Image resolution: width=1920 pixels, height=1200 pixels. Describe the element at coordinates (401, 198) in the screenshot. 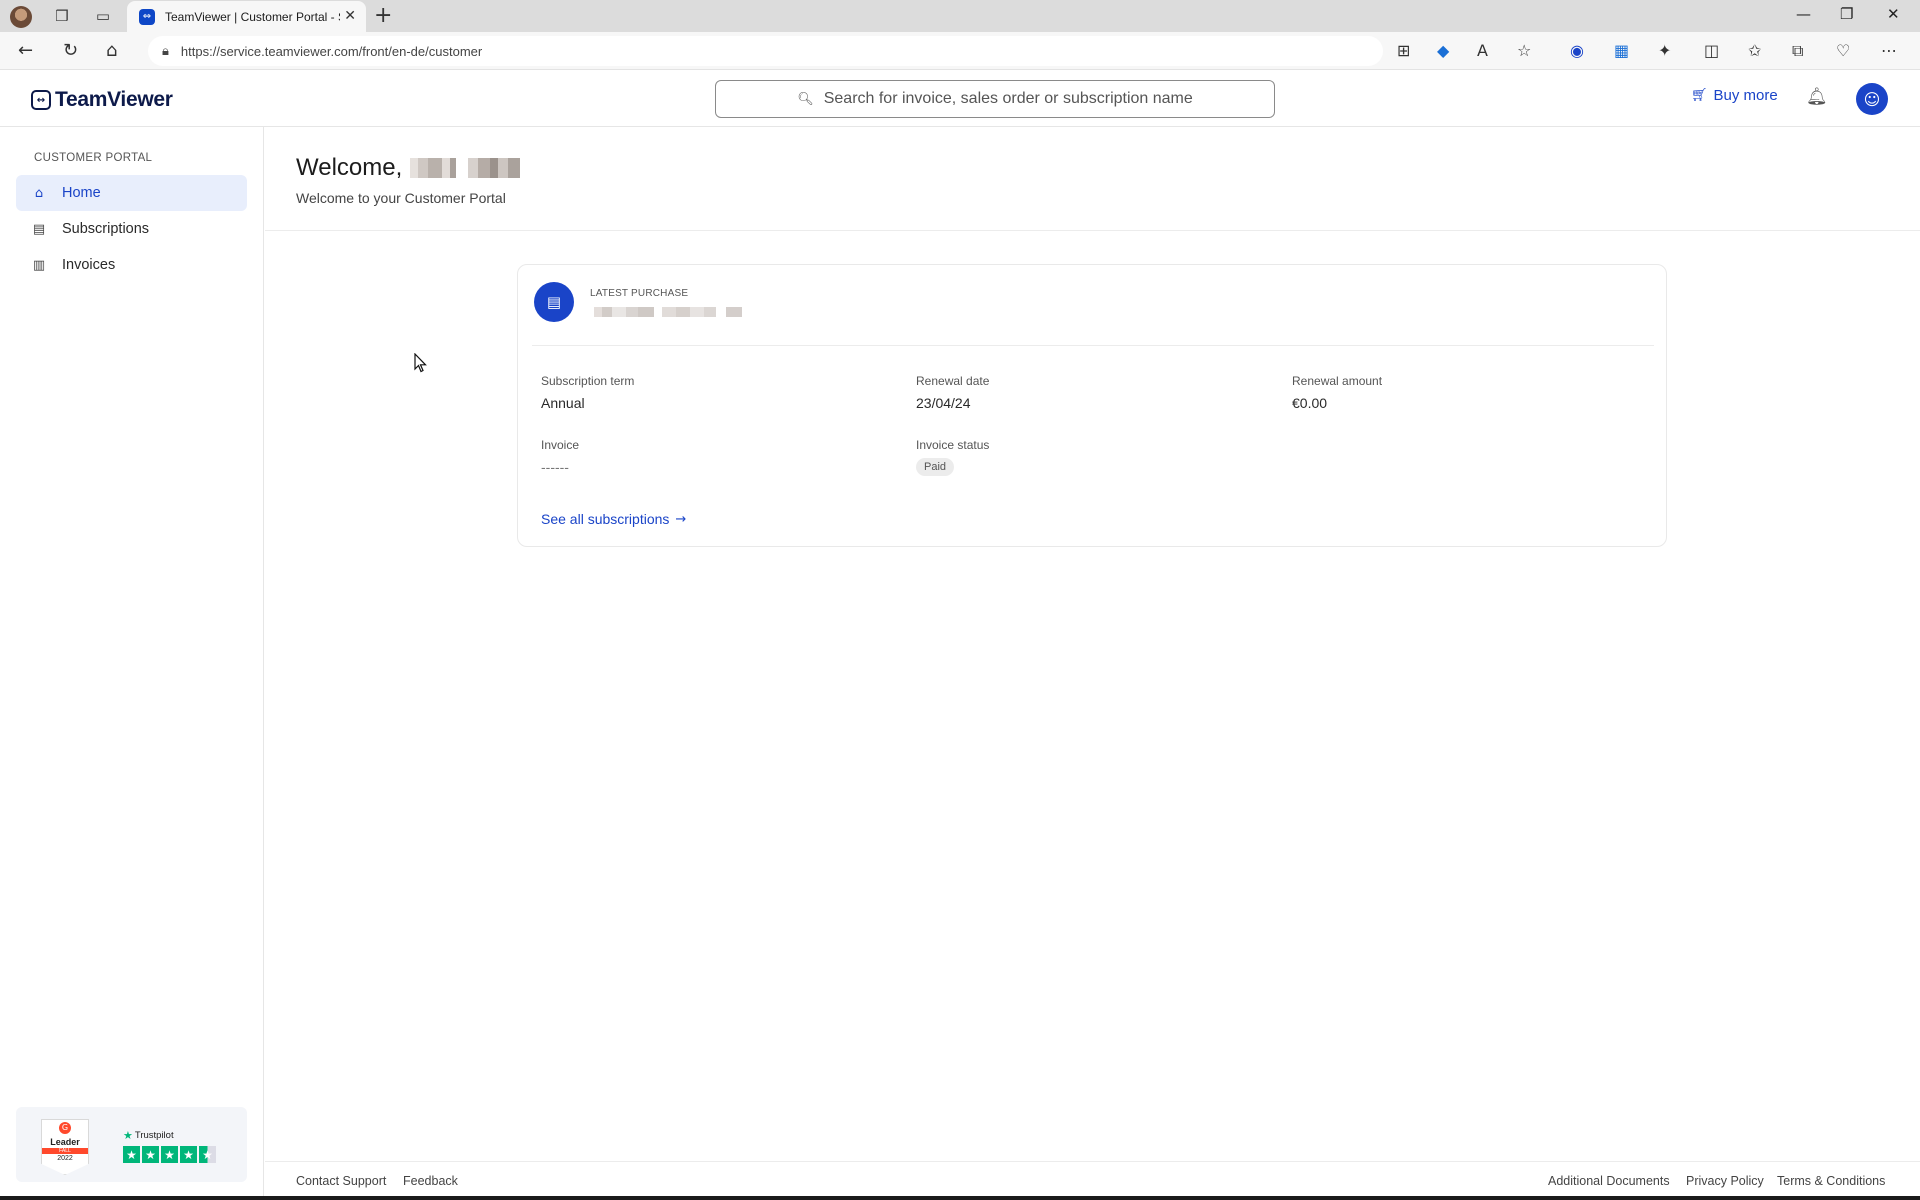

I see `welcome-subtitle: Welcome to your Customer Portal` at that location.